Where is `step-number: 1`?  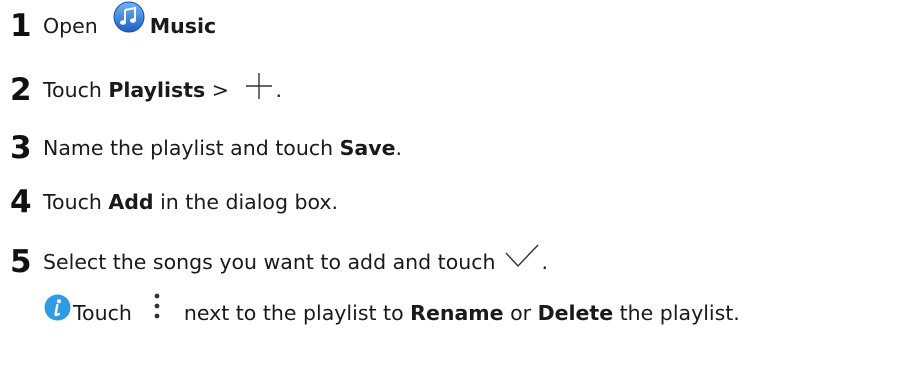 step-number: 1 is located at coordinates (21, 26).